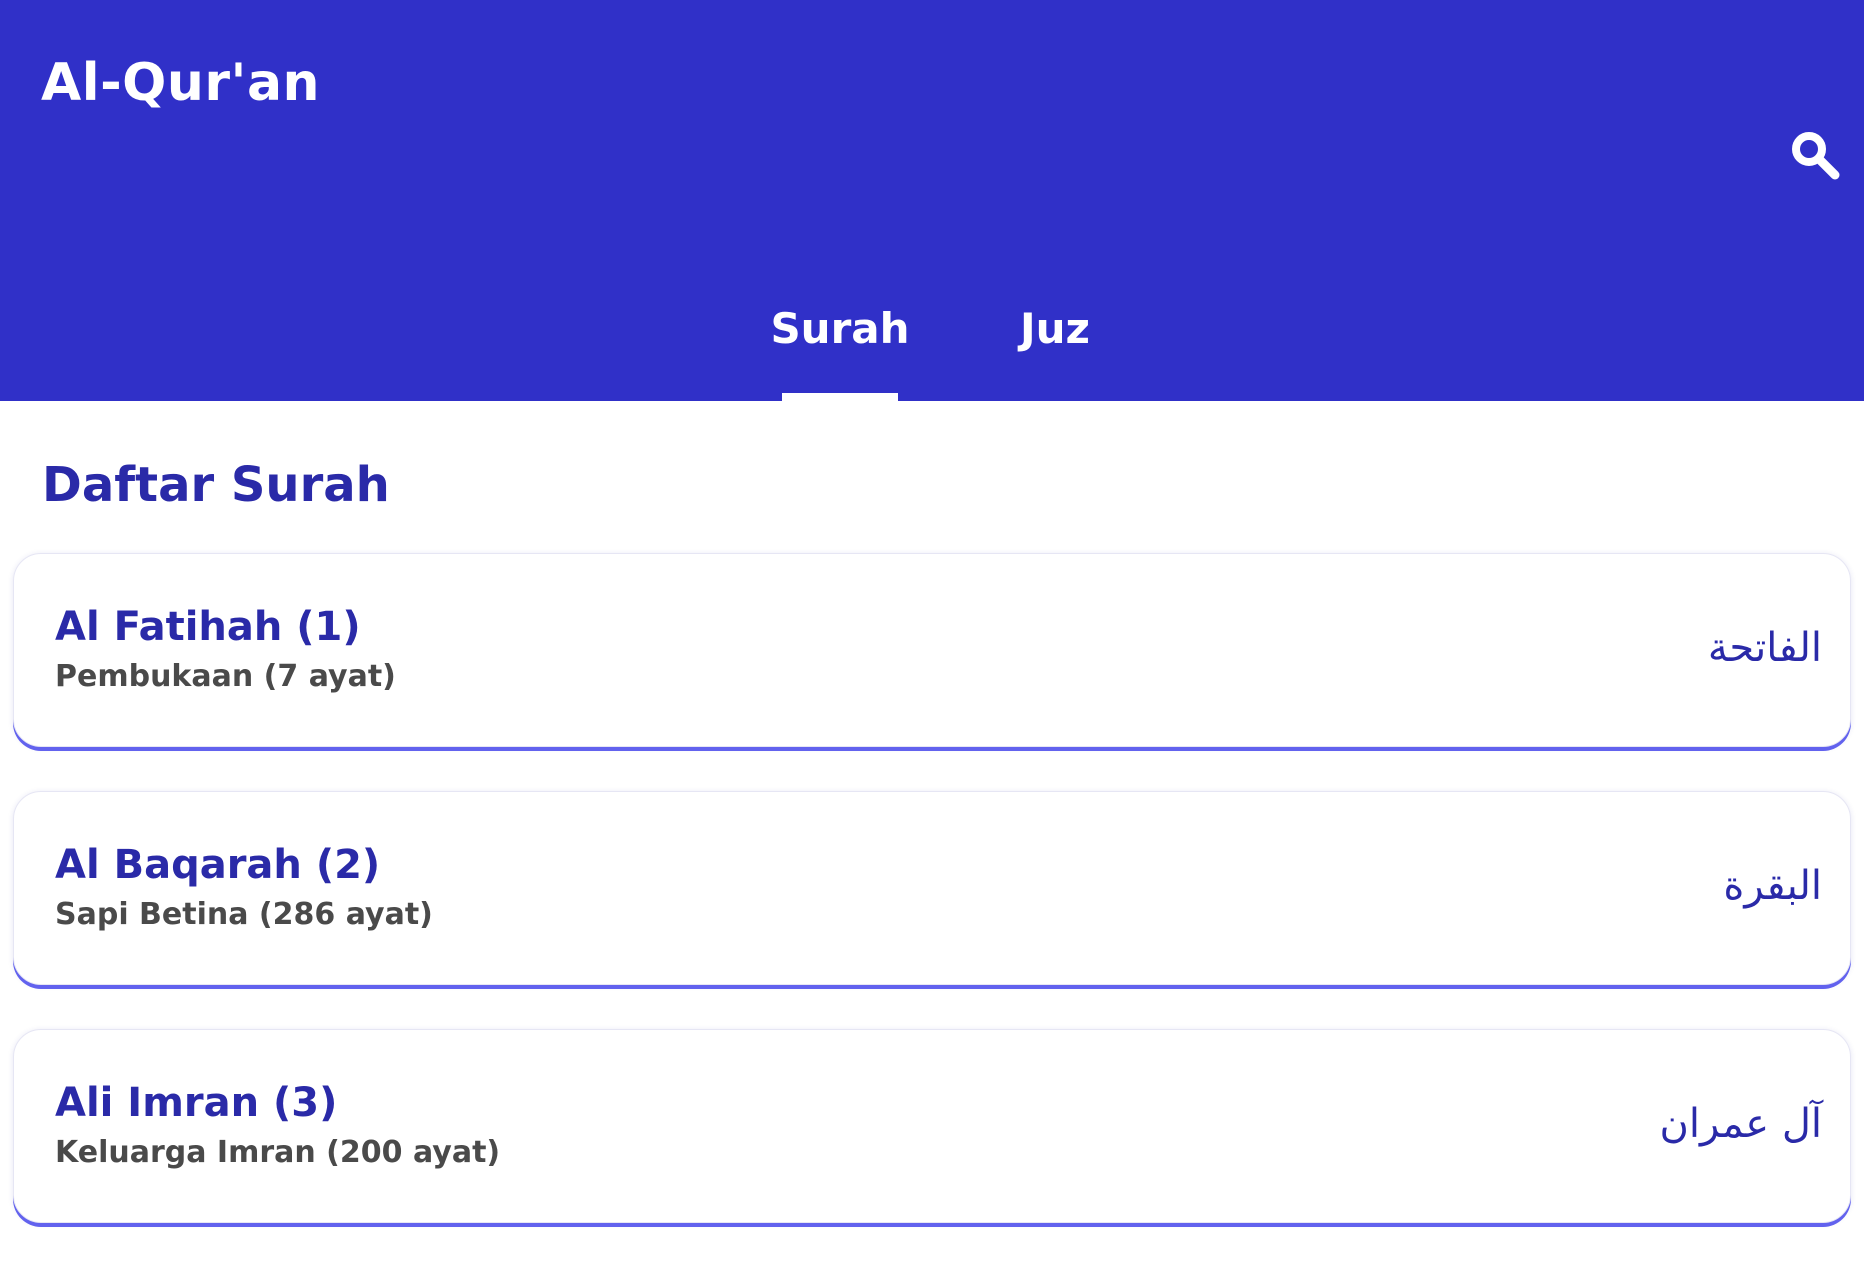  What do you see at coordinates (278, 1152) in the screenshot?
I see `surah-meaning: Keluarga Imran (200 ayat)` at bounding box center [278, 1152].